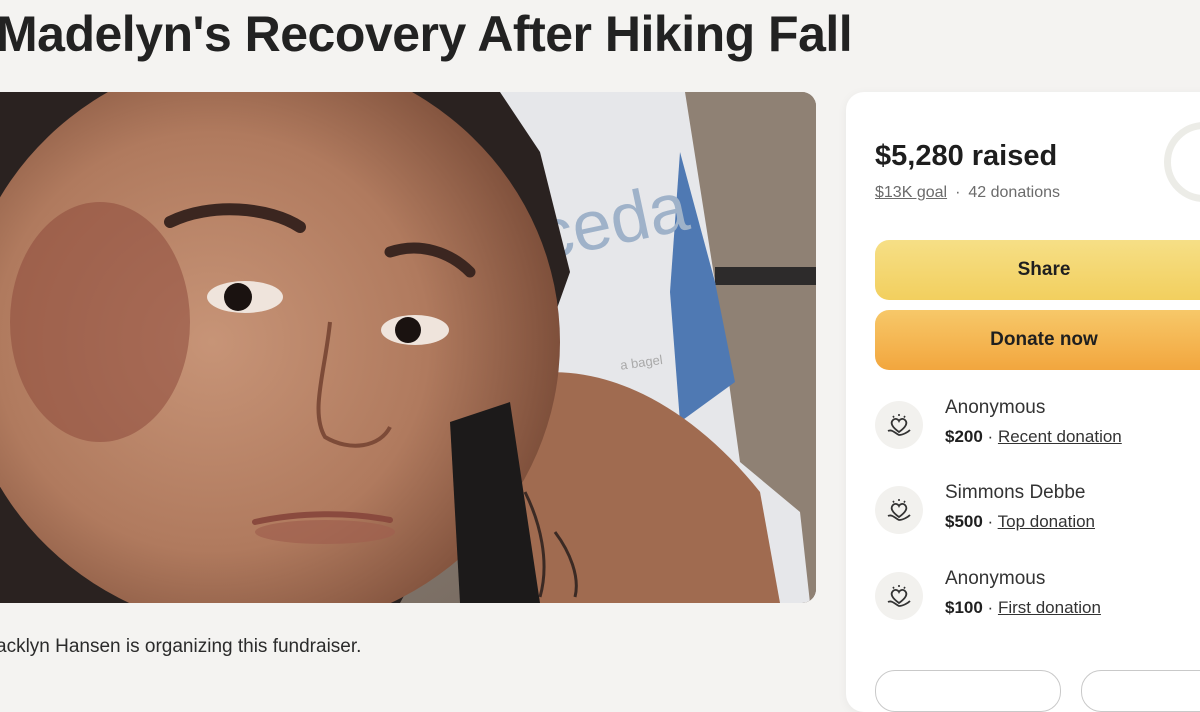 The image size is (1200, 712). Describe the element at coordinates (911, 192) in the screenshot. I see `goal-link: $13K goal` at that location.